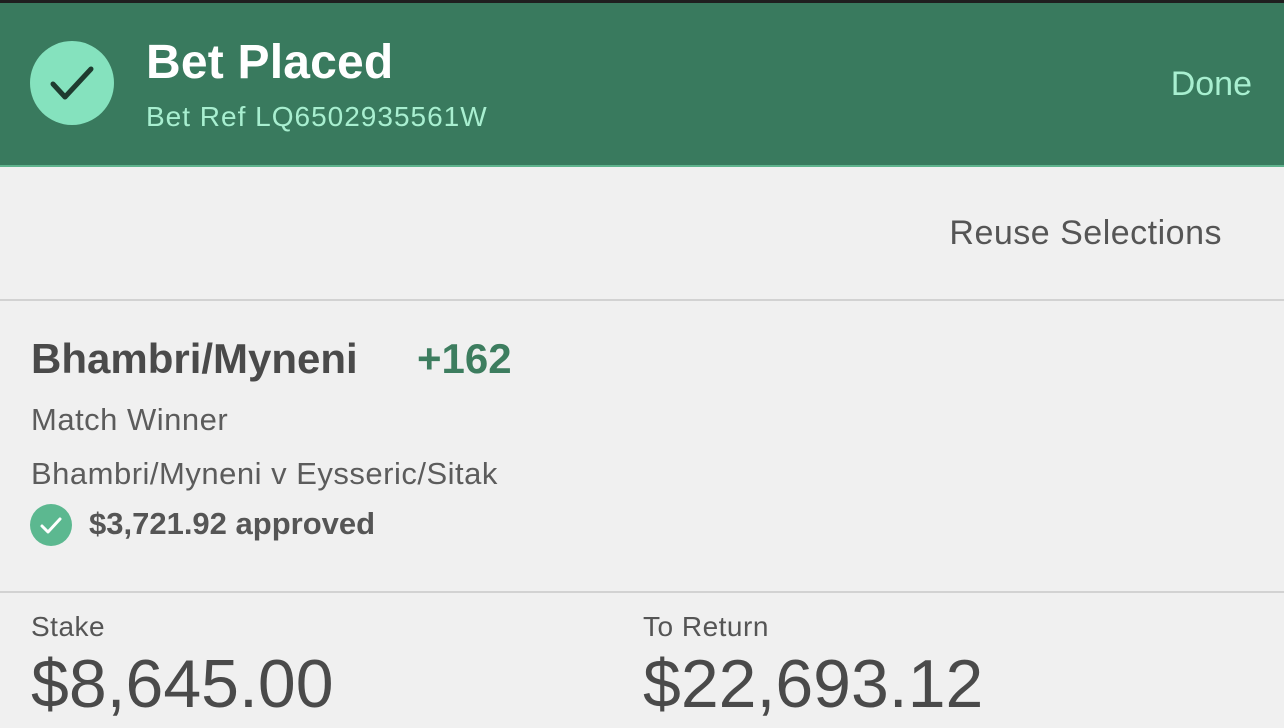 The height and width of the screenshot is (728, 1284). I want to click on approved-amount: $3,721.92 approved, so click(232, 523).